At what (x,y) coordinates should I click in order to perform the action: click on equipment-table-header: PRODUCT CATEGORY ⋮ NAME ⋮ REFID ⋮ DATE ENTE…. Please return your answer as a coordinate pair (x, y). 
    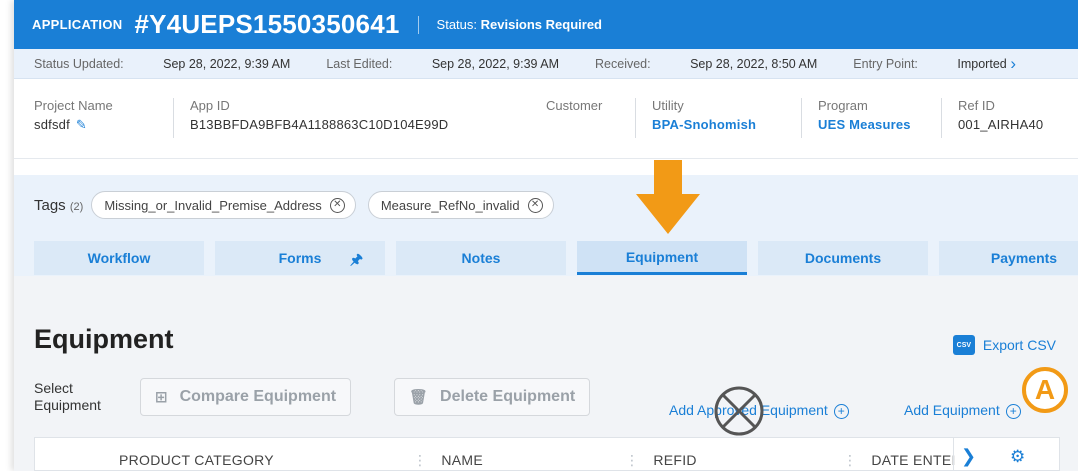
    Looking at the image, I should click on (547, 454).